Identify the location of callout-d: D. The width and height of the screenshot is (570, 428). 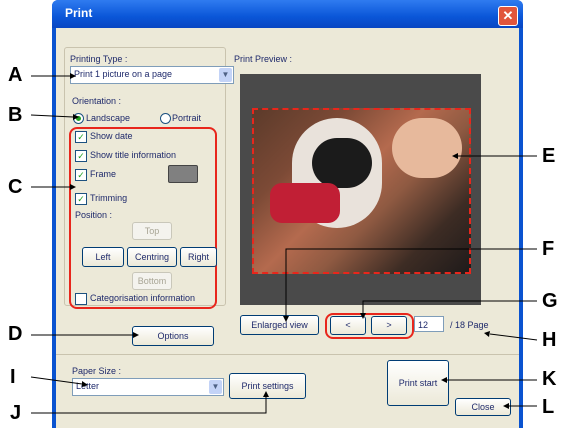
(15, 334).